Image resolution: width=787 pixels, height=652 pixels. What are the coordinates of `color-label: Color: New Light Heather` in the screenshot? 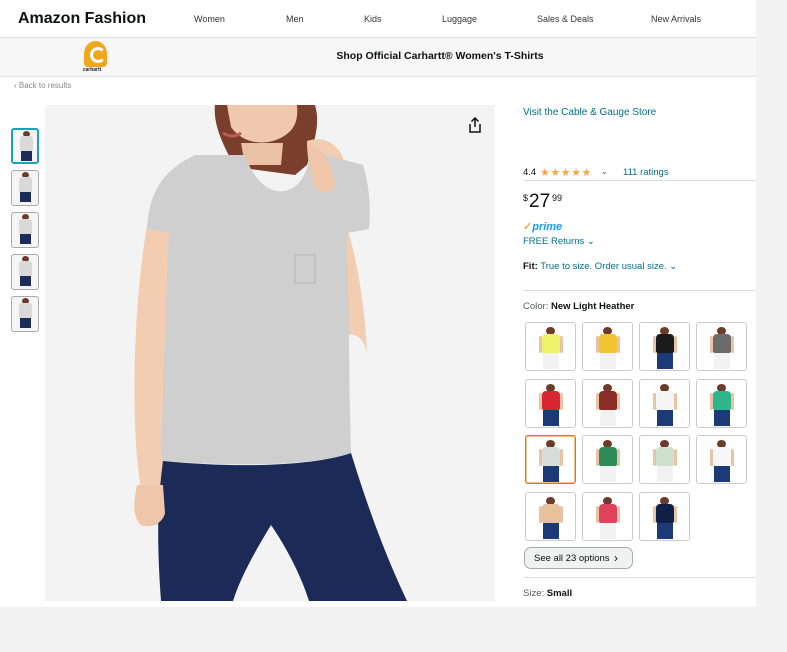 It's located at (578, 306).